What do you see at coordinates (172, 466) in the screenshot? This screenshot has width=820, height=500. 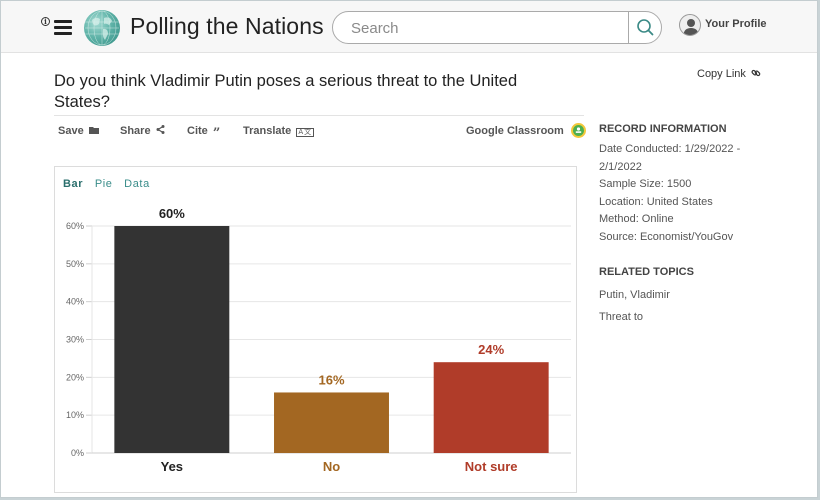 I see `x-tick-label: Yes` at bounding box center [172, 466].